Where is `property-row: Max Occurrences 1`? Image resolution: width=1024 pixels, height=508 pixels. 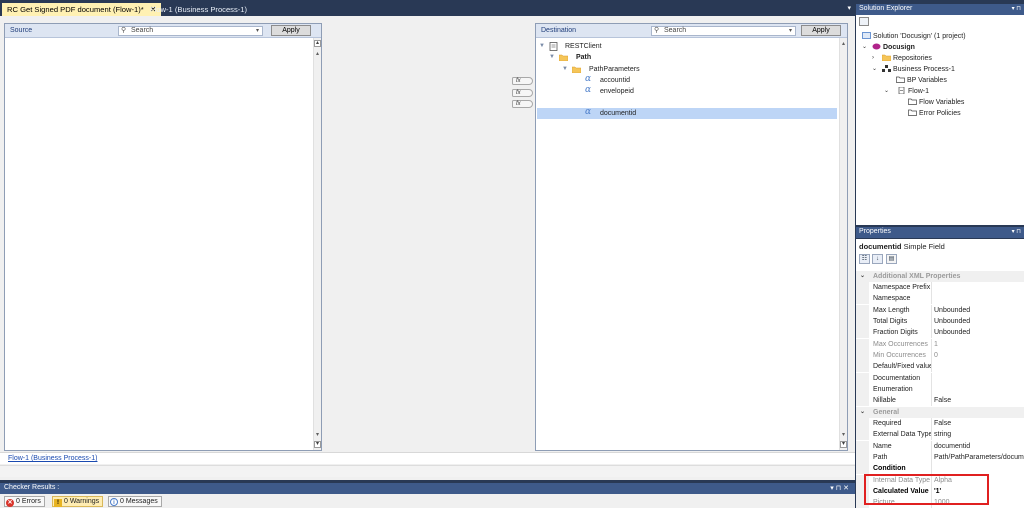 property-row: Max Occurrences 1 is located at coordinates (940, 344).